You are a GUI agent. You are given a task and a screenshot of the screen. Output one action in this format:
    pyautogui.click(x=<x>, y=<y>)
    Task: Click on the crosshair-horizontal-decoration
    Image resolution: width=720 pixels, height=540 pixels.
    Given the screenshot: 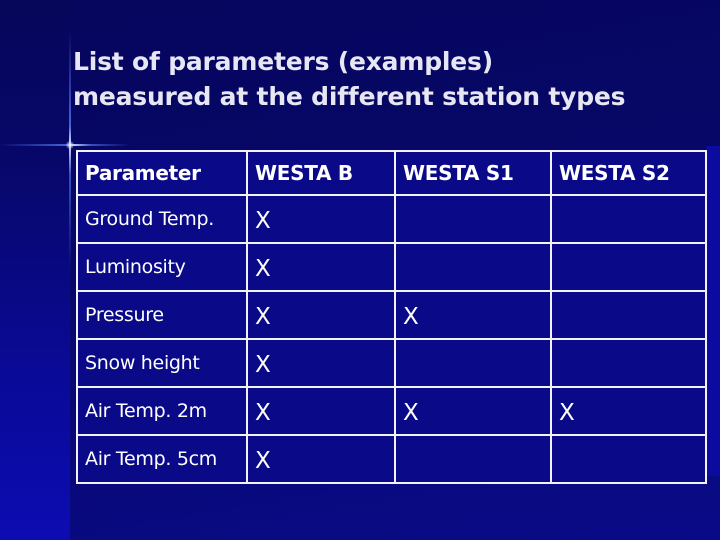 What is the action you would take?
    pyautogui.click(x=65, y=145)
    